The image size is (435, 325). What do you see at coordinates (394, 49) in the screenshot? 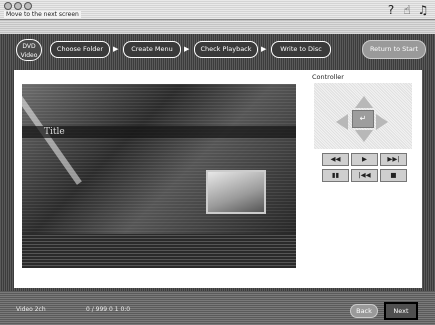
I see `return-to-start-button: Return to Start` at bounding box center [394, 49].